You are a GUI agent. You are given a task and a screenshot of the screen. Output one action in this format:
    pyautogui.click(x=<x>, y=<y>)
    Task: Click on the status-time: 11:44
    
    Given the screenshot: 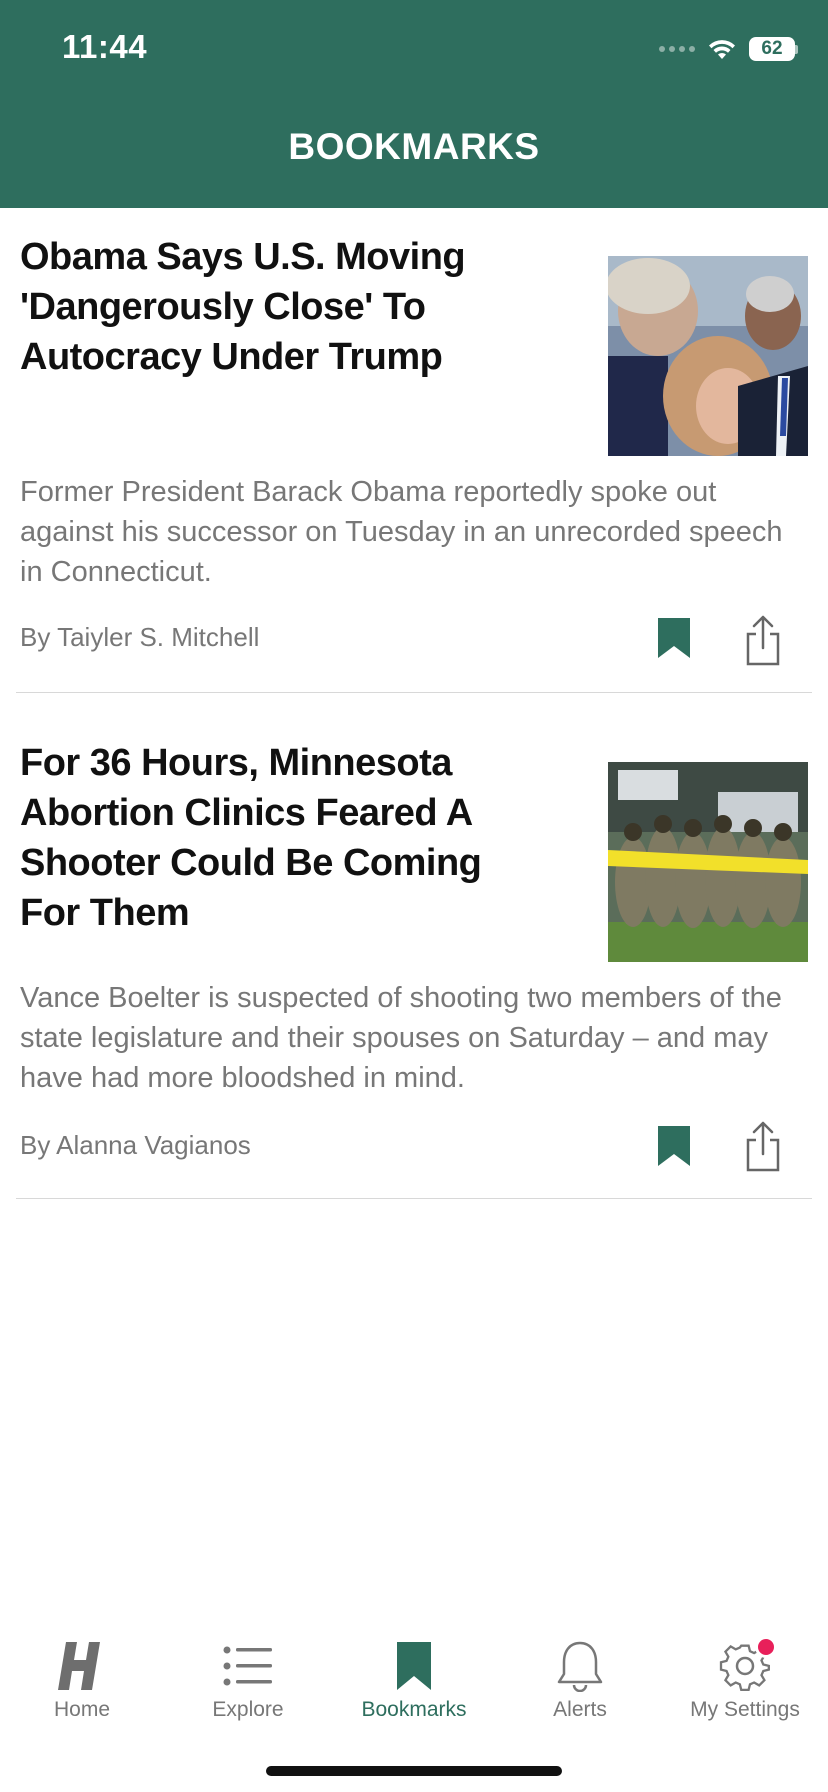 What is the action you would take?
    pyautogui.click(x=105, y=46)
    